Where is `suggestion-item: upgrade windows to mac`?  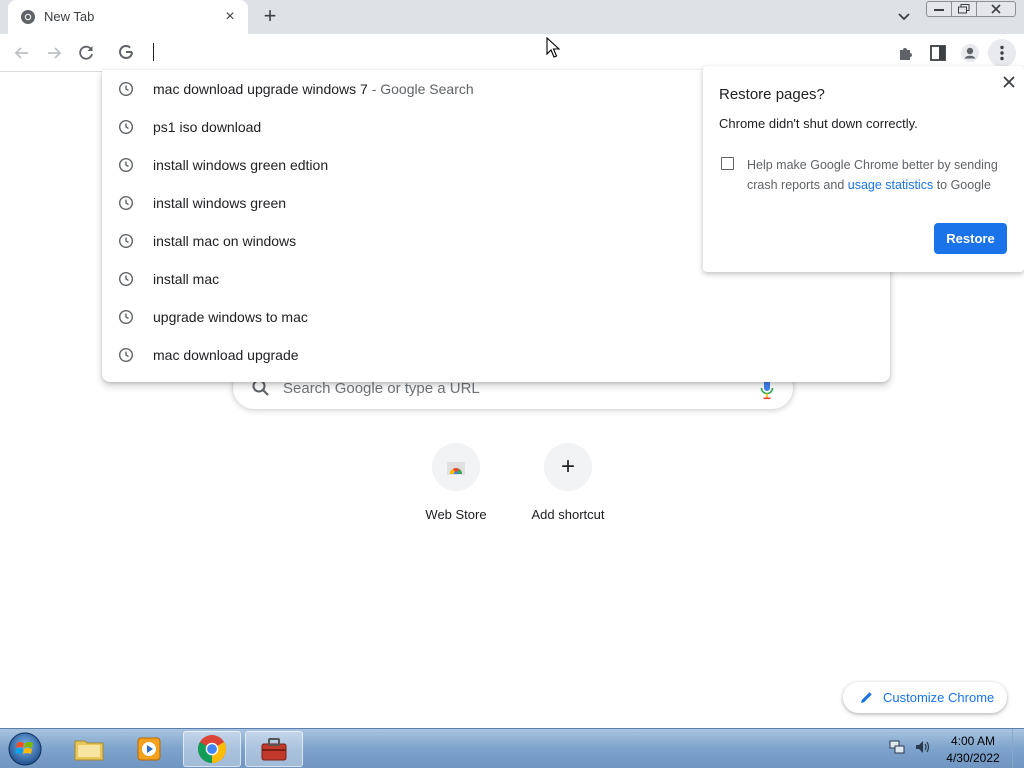 suggestion-item: upgrade windows to mac is located at coordinates (496, 317).